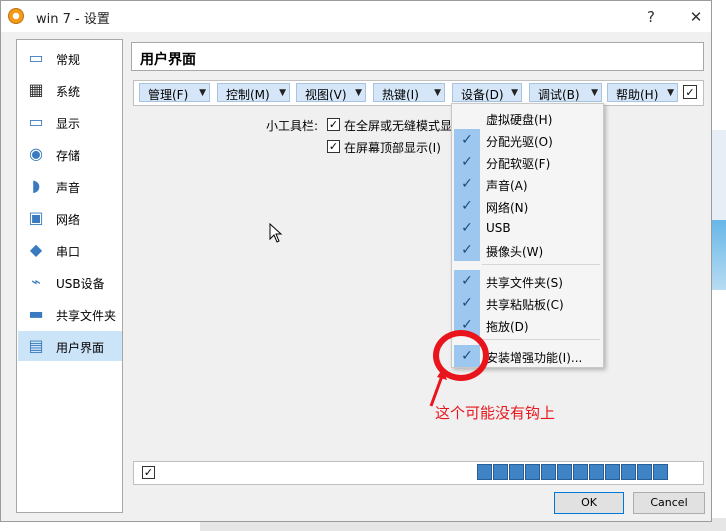  Describe the element at coordinates (36, 89) in the screenshot. I see `chip-icon: ▦` at that location.